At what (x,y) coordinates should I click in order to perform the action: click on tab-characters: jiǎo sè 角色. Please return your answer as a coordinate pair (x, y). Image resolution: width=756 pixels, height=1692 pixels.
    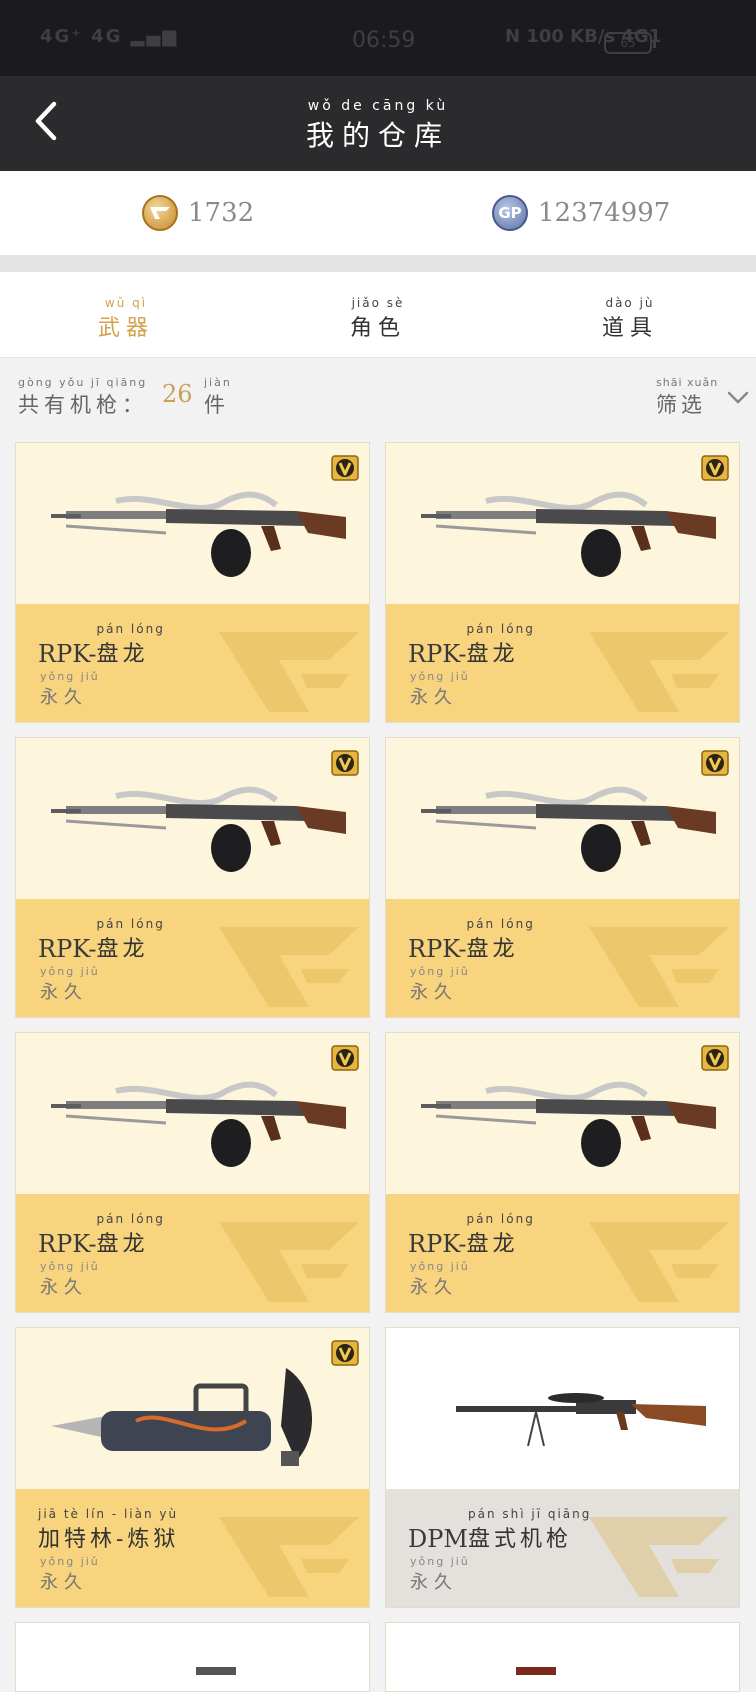
    Looking at the image, I should click on (378, 319).